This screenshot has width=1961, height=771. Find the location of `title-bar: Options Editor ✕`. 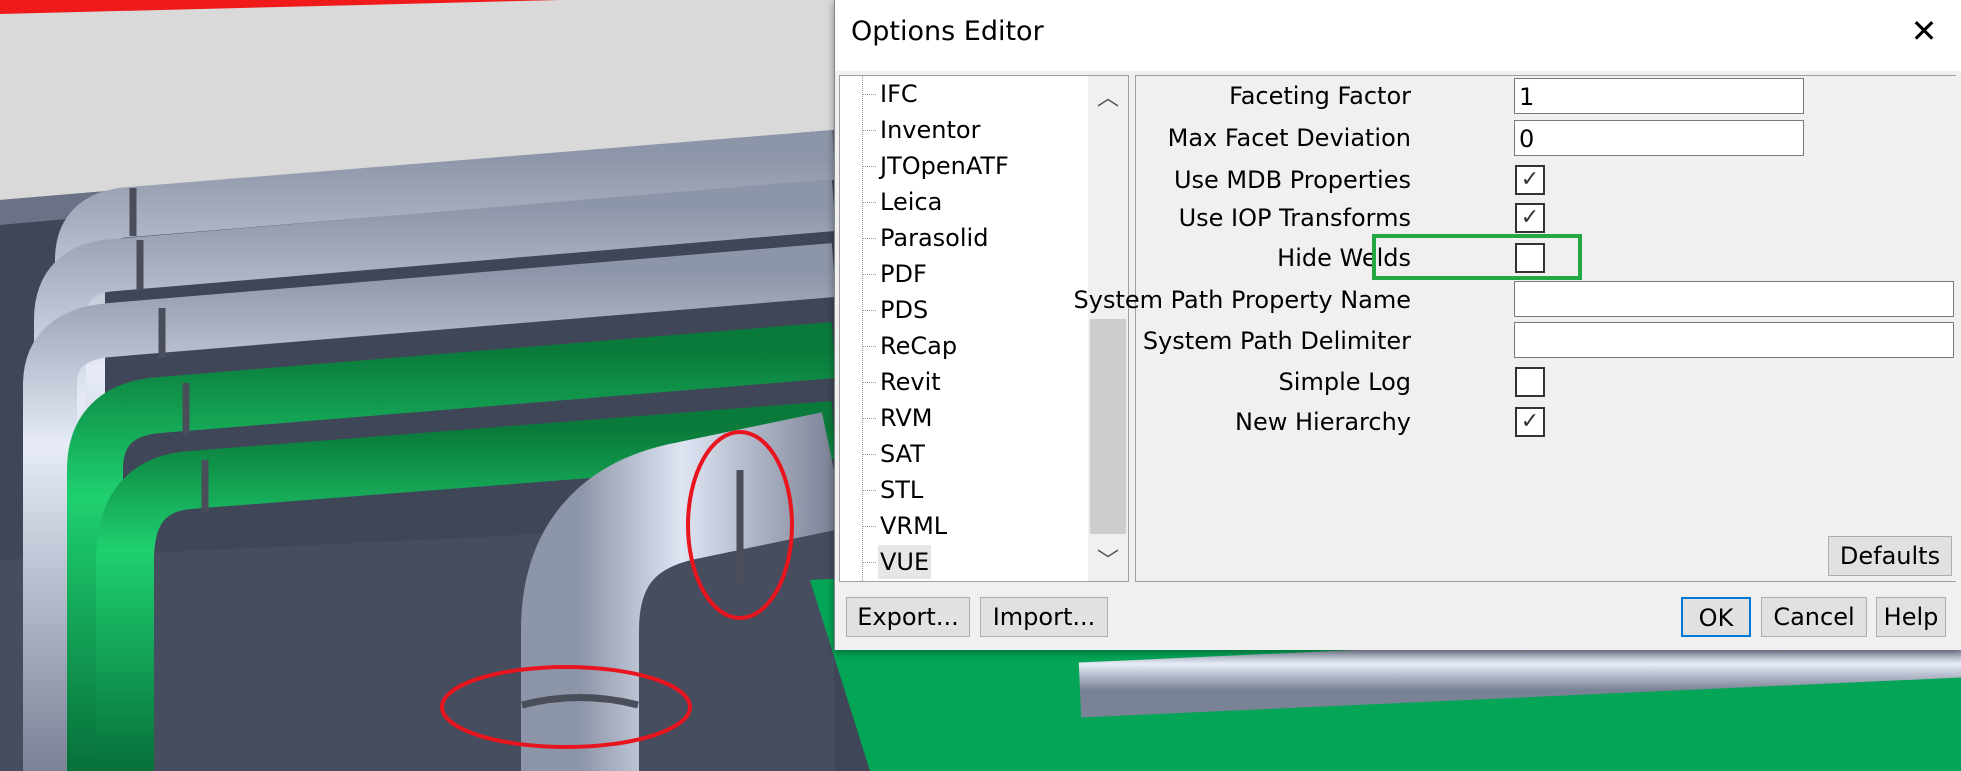

title-bar: Options Editor ✕ is located at coordinates (1398, 35).